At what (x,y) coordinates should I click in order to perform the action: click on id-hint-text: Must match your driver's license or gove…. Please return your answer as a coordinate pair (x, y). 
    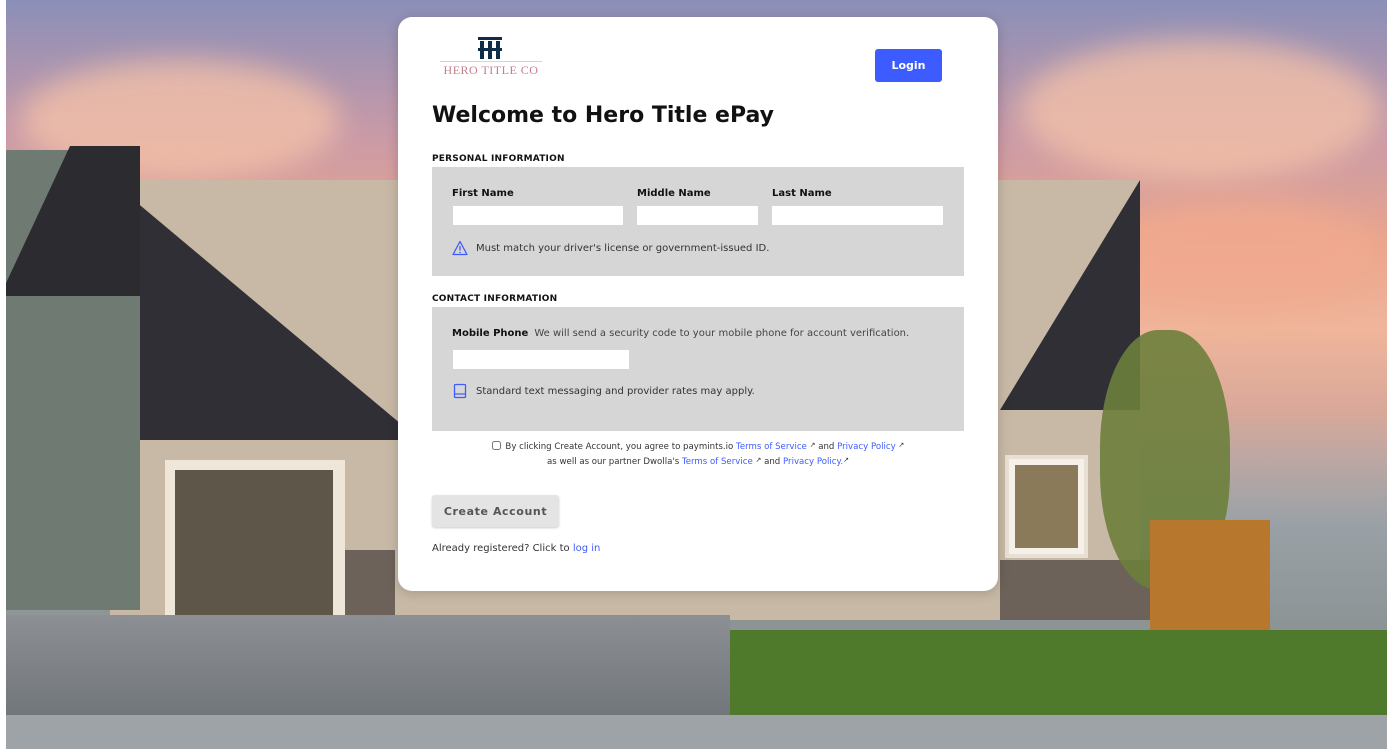
    Looking at the image, I should click on (623, 248).